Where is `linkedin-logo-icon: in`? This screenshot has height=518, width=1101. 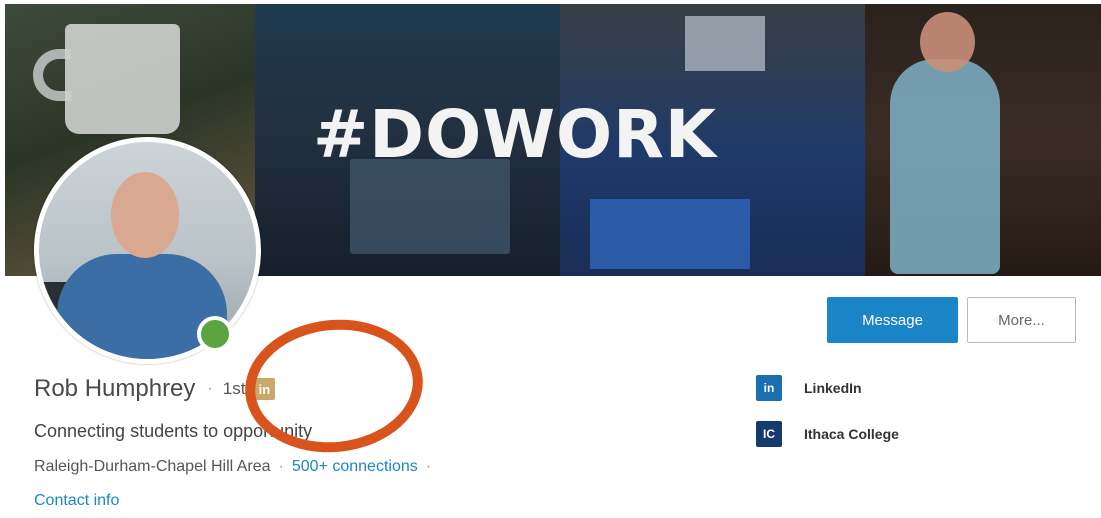 linkedin-logo-icon: in is located at coordinates (769, 388).